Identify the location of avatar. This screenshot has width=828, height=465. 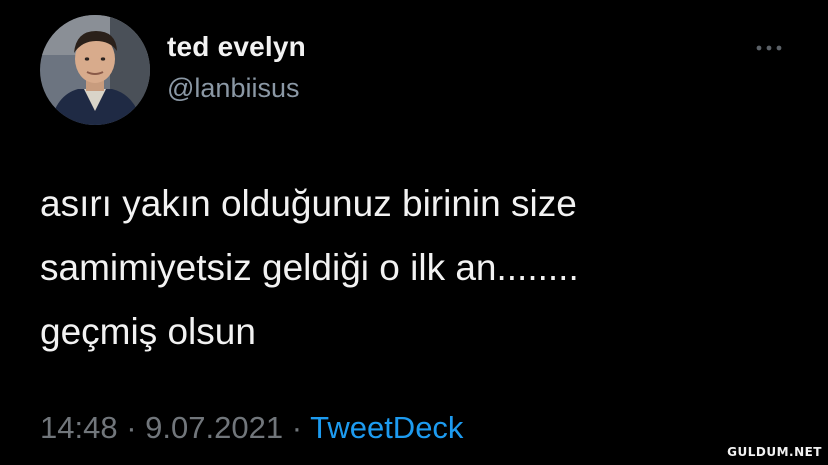
(95, 70).